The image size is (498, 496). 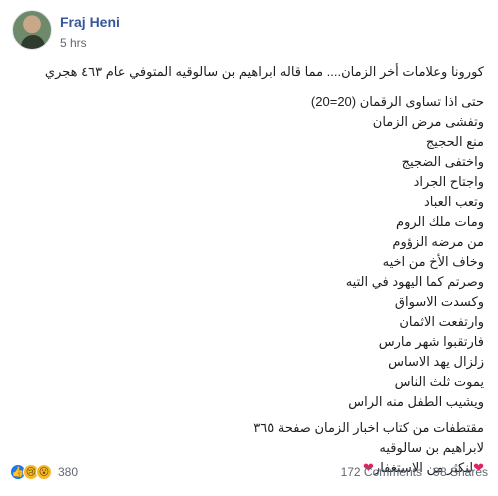 What do you see at coordinates (454, 141) in the screenshot?
I see `post-line: منع الحجيج` at bounding box center [454, 141].